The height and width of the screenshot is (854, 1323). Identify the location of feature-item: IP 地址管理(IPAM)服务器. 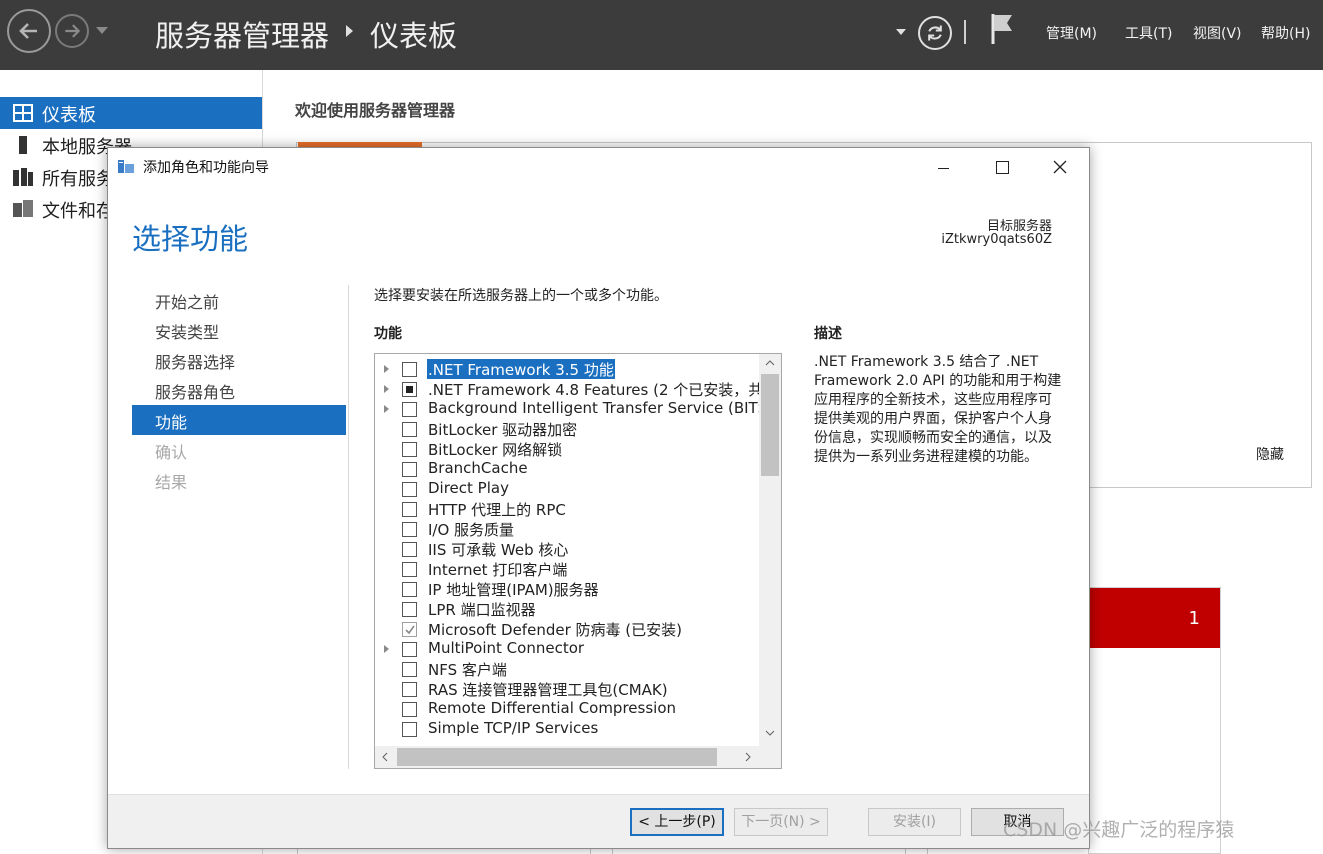
(567, 589).